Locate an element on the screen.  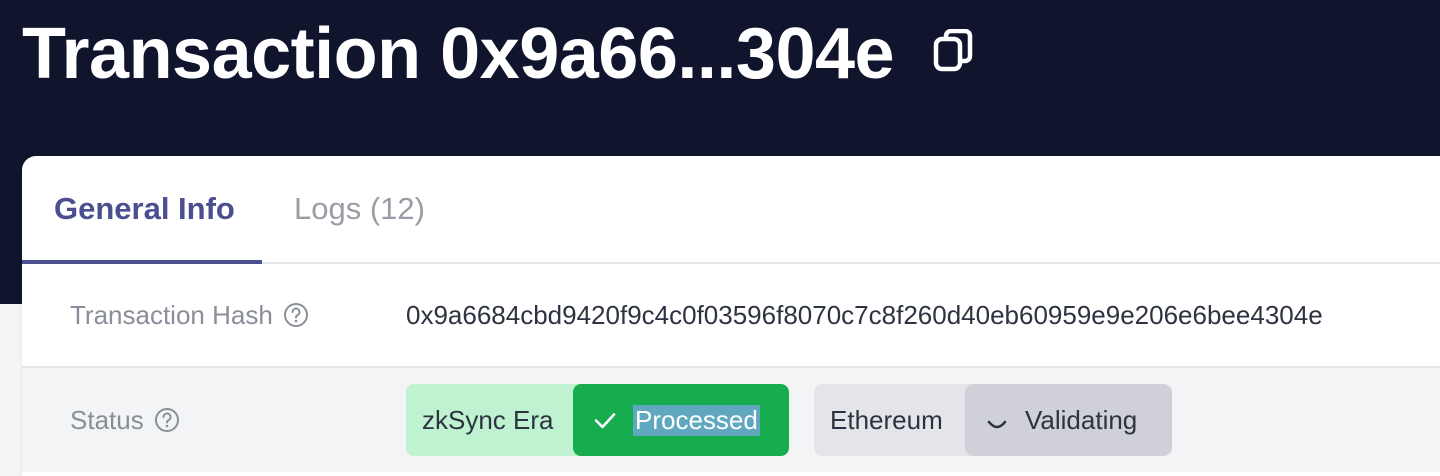
spinner-icon is located at coordinates (997, 420).